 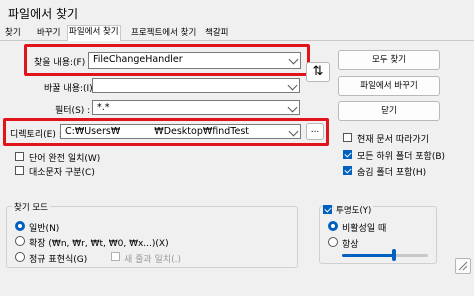 I want to click on find-all-button: 모두 찾기, so click(x=389, y=60).